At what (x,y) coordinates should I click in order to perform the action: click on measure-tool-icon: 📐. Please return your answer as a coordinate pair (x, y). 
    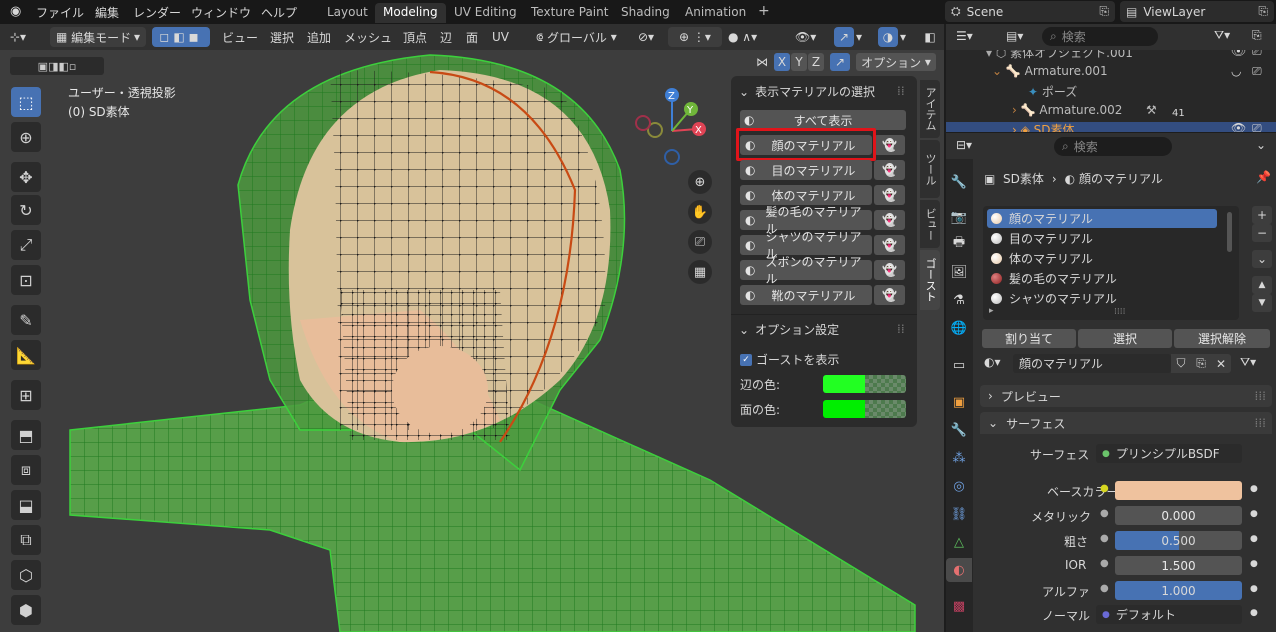
    Looking at the image, I should click on (26, 355).